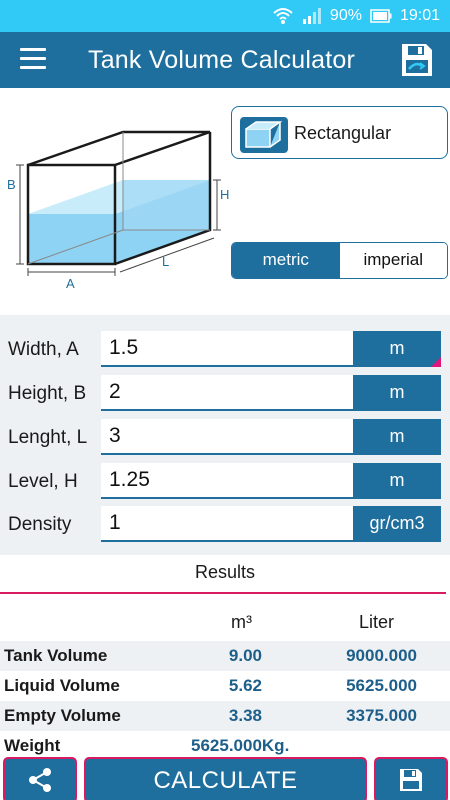 The width and height of the screenshot is (450, 800). What do you see at coordinates (56, 655) in the screenshot?
I see `result-label: Tank Volume` at bounding box center [56, 655].